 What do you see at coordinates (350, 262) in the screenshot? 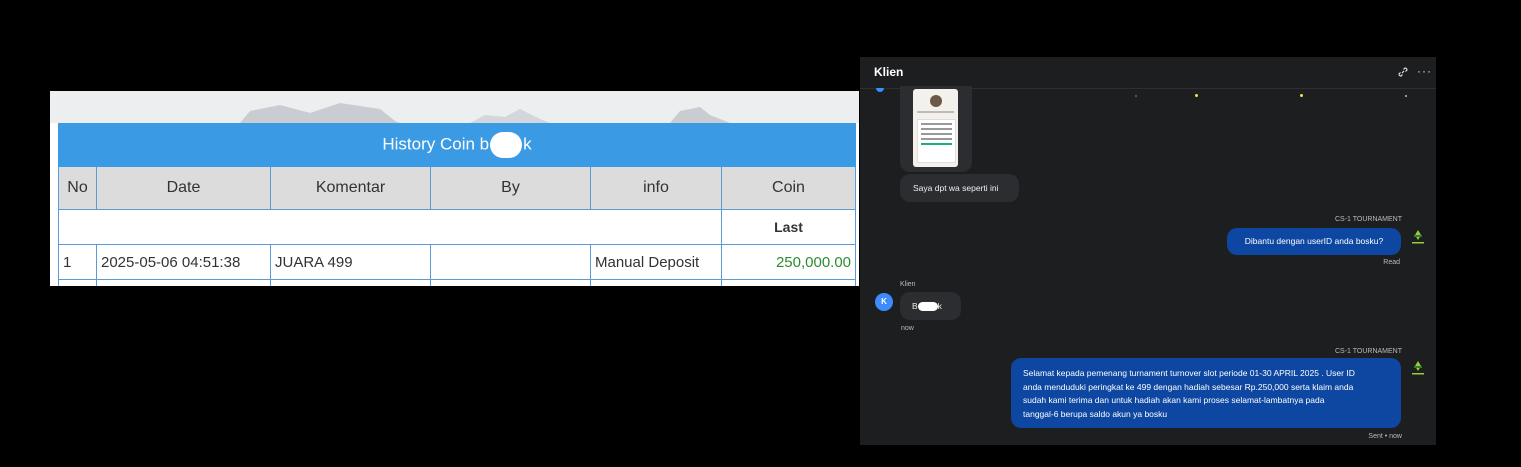
I see `cell-komentar: JUARA 499` at bounding box center [350, 262].